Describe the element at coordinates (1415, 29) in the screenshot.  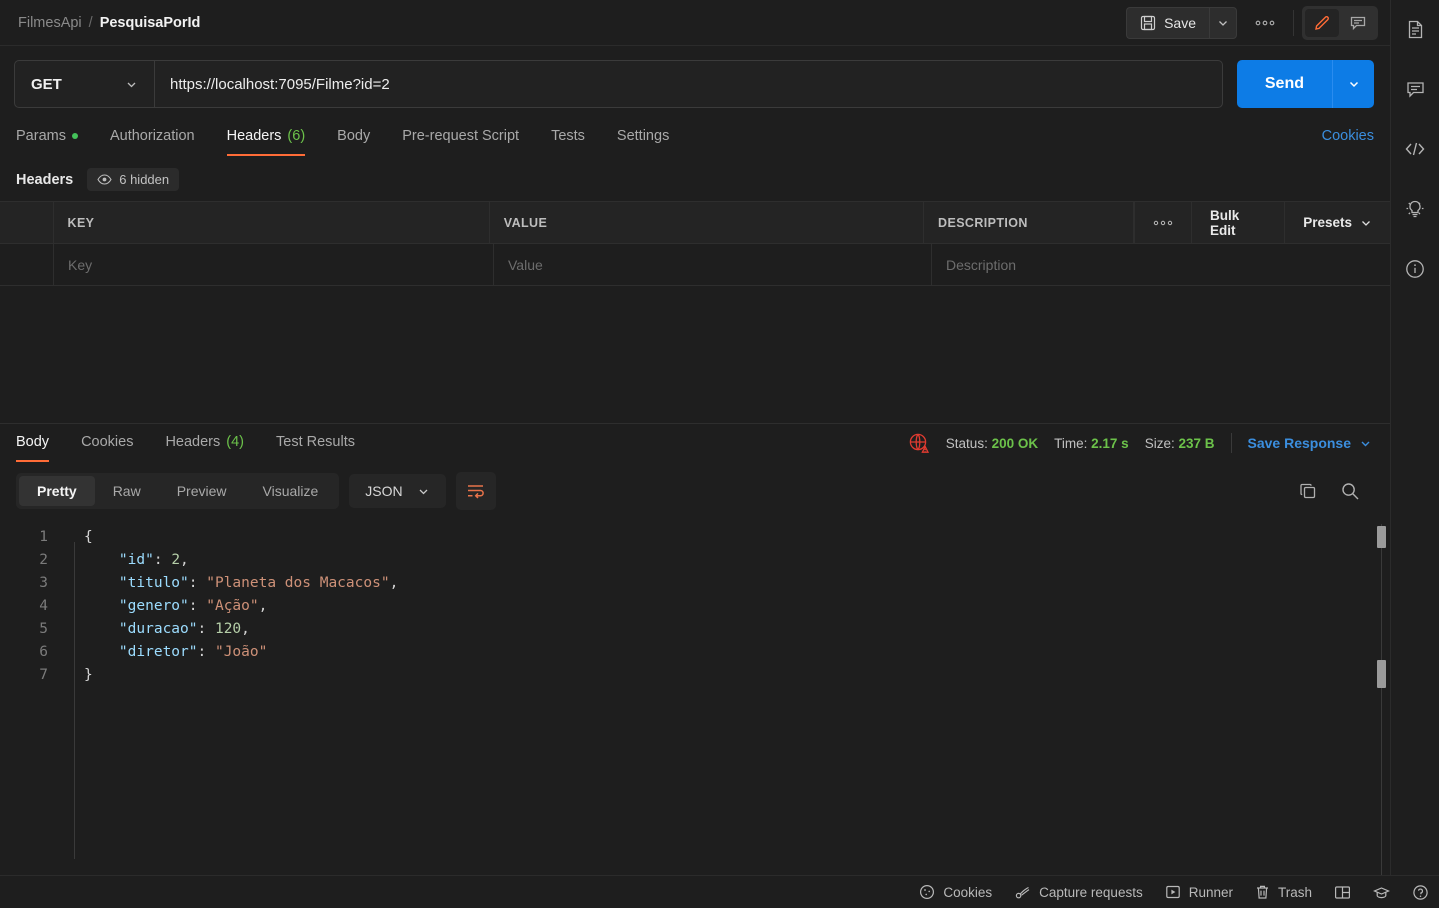
I see `sidebar-documentation-button` at that location.